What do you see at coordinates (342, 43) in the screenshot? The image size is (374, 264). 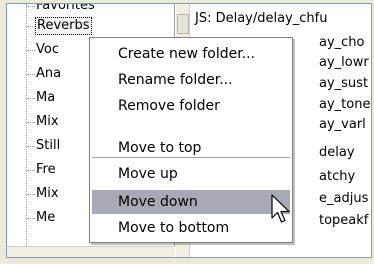 I see `list-item: ay_cho` at bounding box center [342, 43].